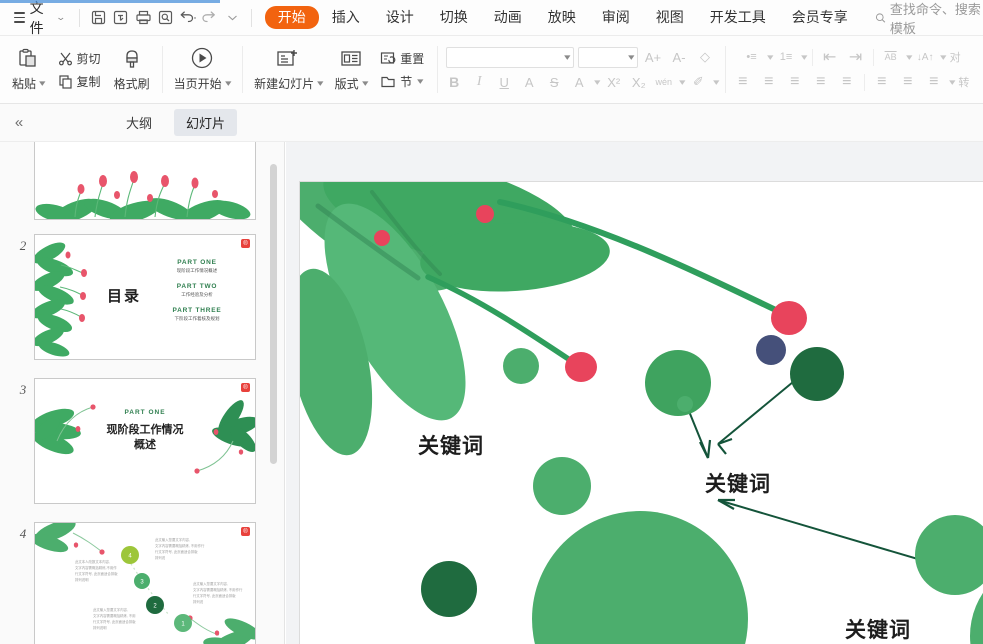 Image resolution: width=983 pixels, height=644 pixels. What do you see at coordinates (608, 57) in the screenshot?
I see `font-size-select: ▾` at bounding box center [608, 57].